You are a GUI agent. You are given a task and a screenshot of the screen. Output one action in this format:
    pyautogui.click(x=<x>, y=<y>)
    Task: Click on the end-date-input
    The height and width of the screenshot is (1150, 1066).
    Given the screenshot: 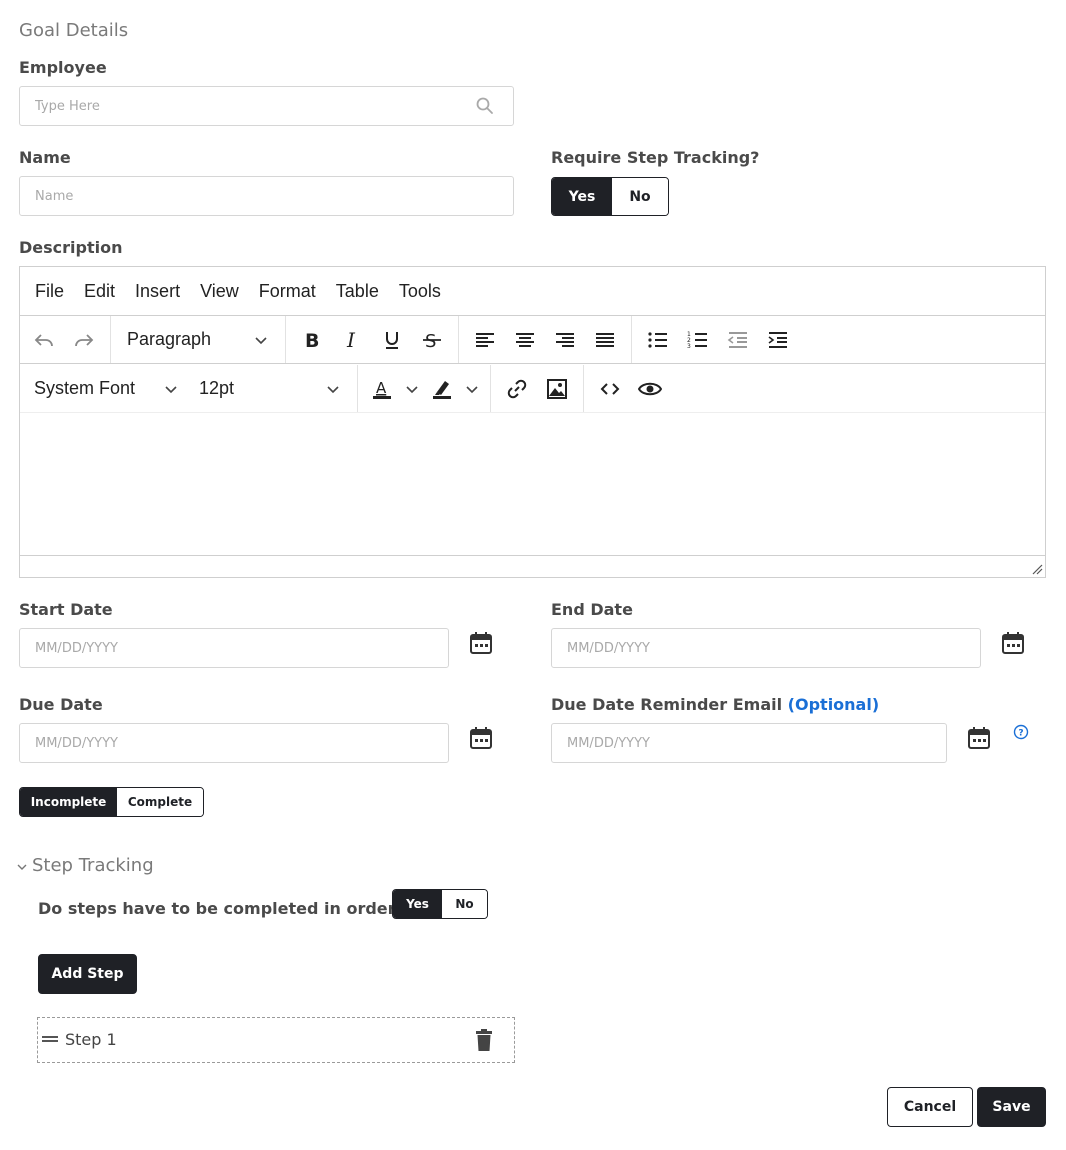 What is the action you would take?
    pyautogui.click(x=766, y=648)
    